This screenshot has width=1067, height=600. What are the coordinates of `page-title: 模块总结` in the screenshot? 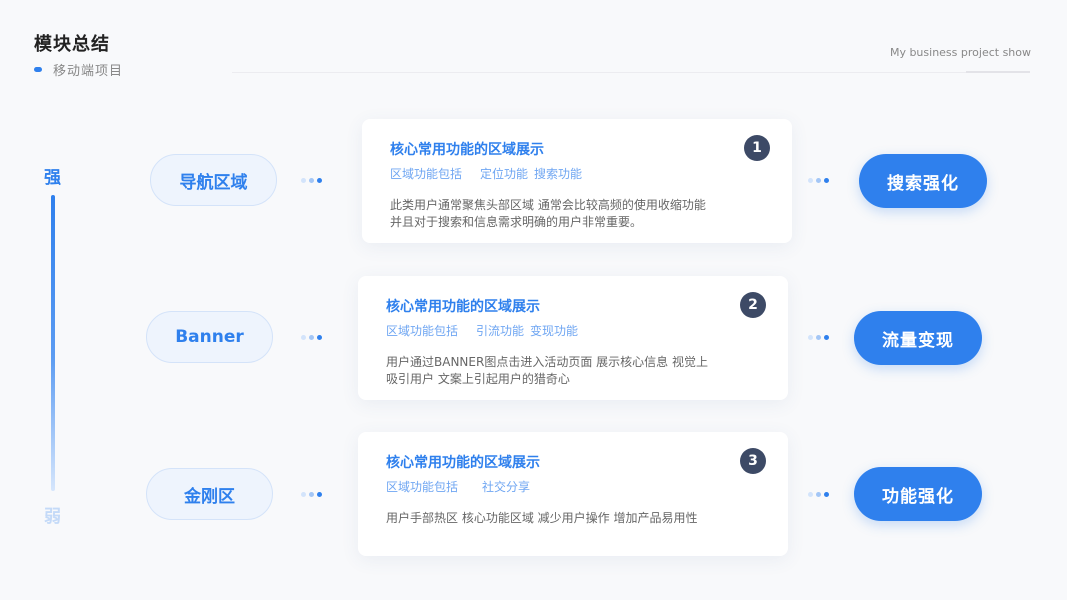 It's located at (72, 44).